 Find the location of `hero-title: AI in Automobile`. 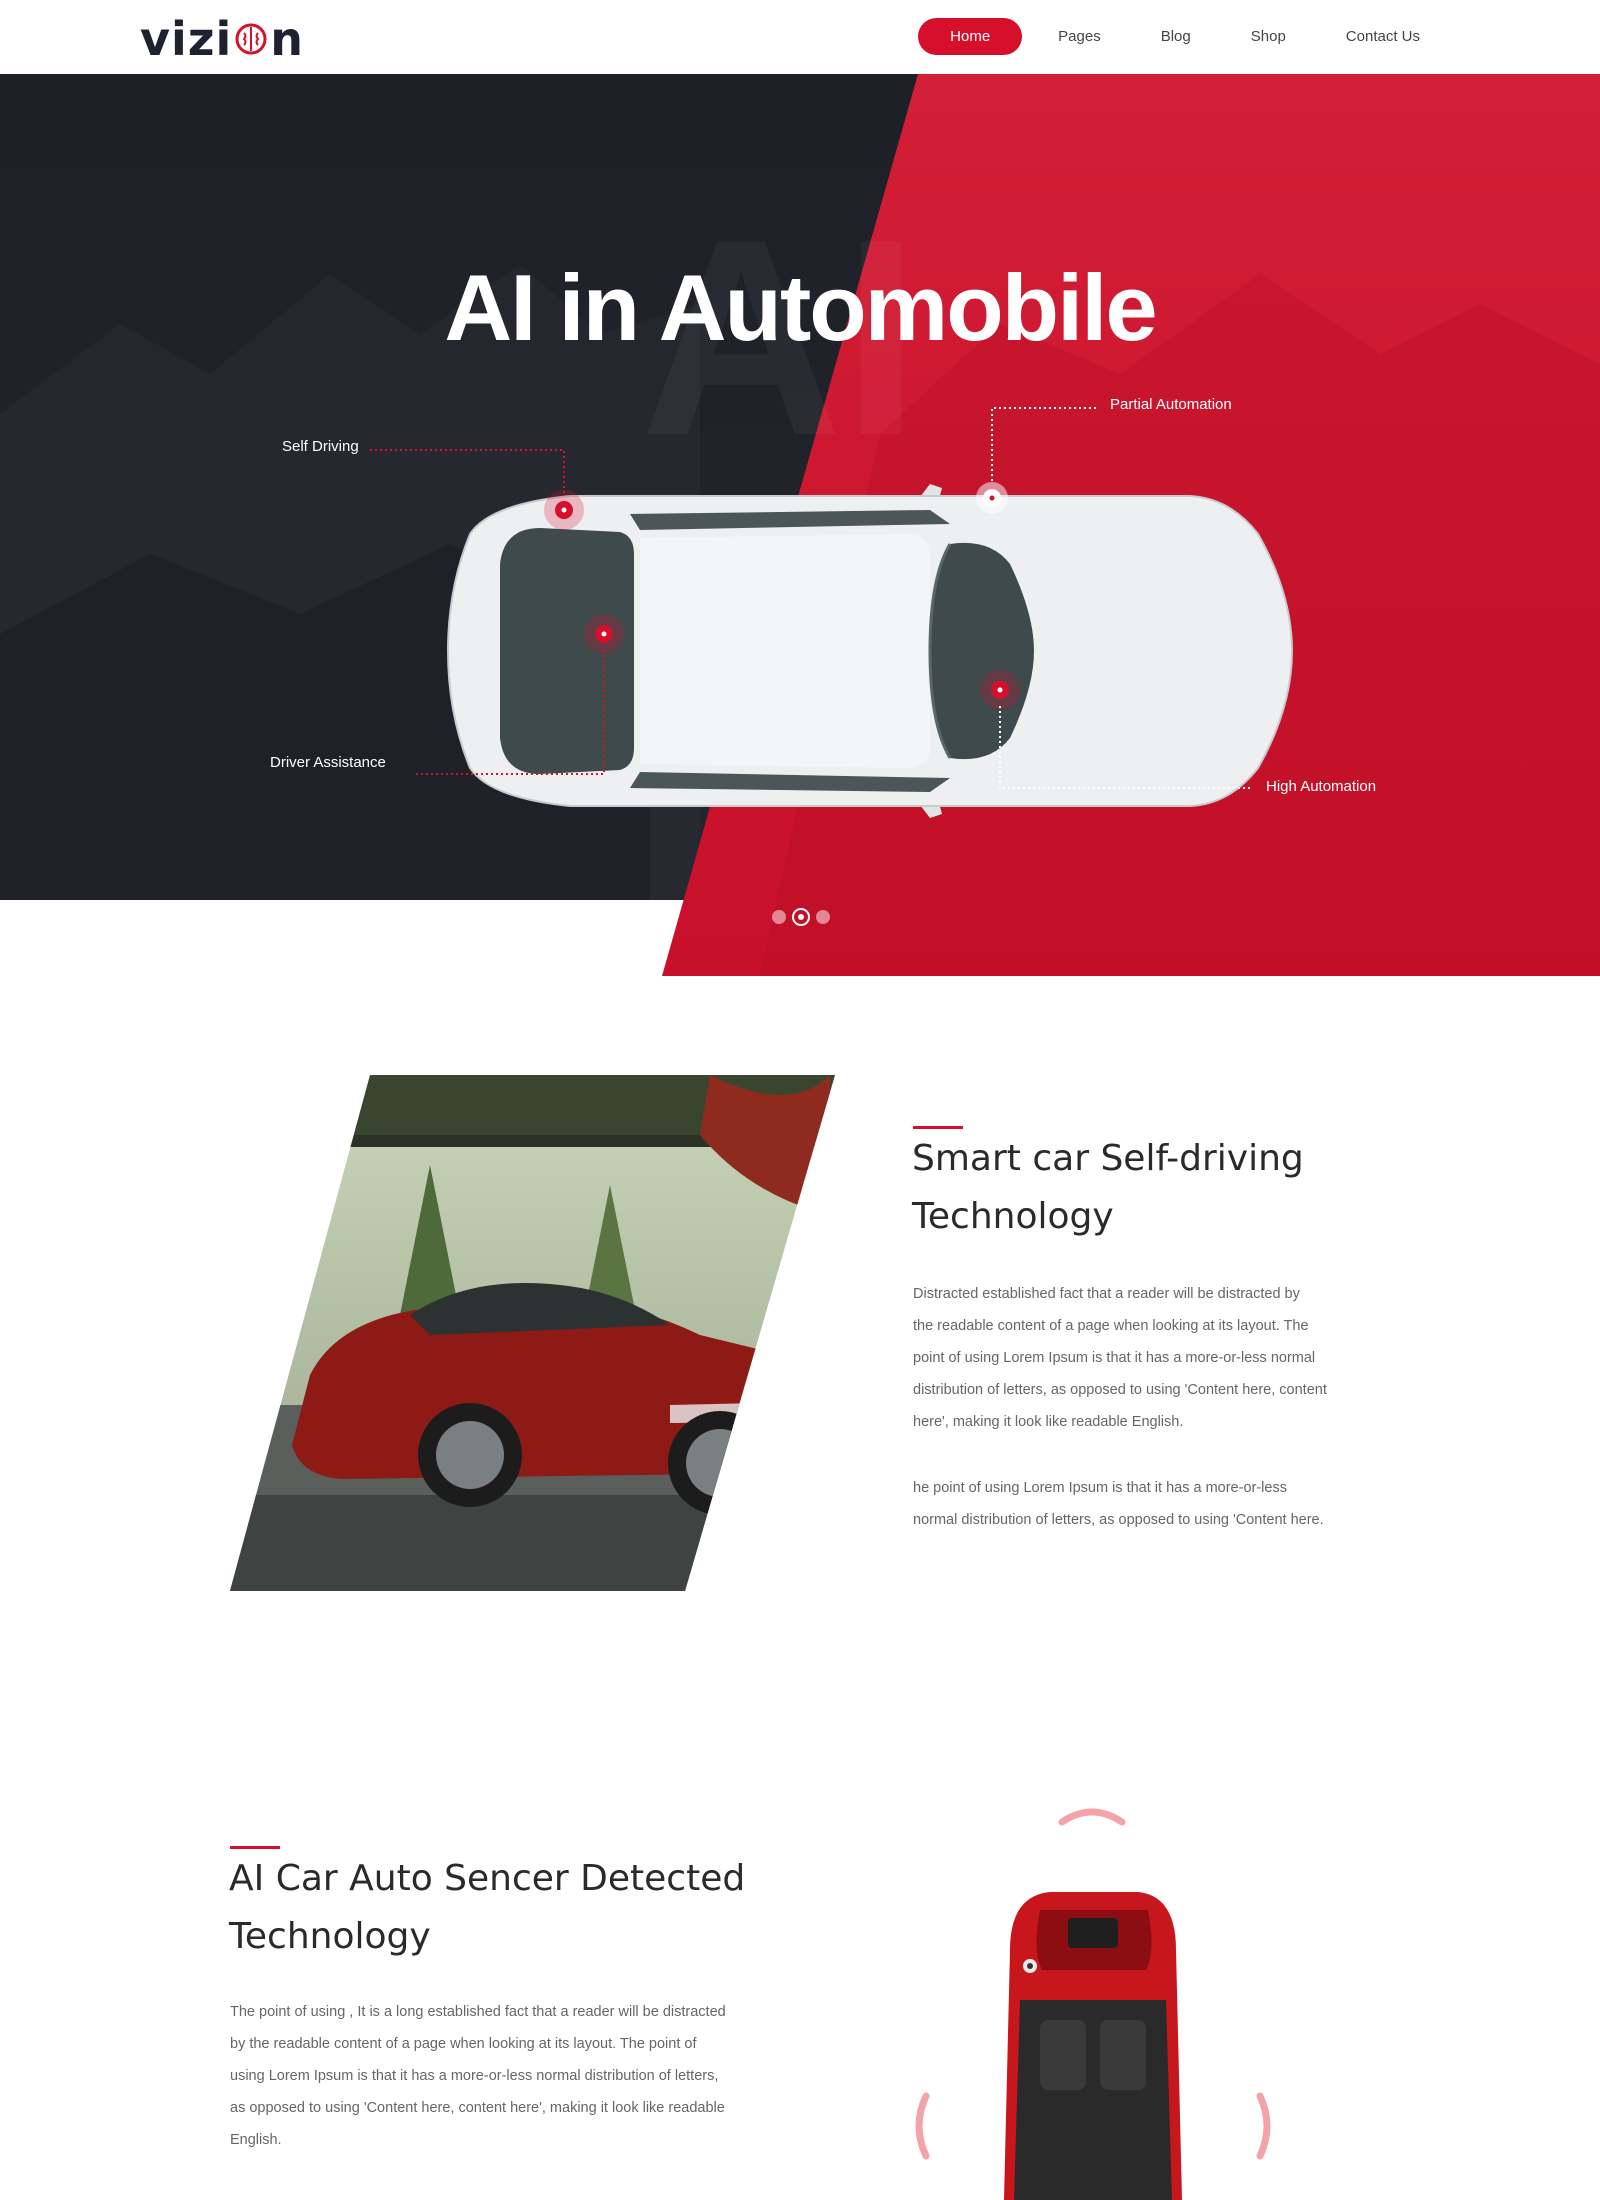

hero-title: AI in Automobile is located at coordinates (800, 307).